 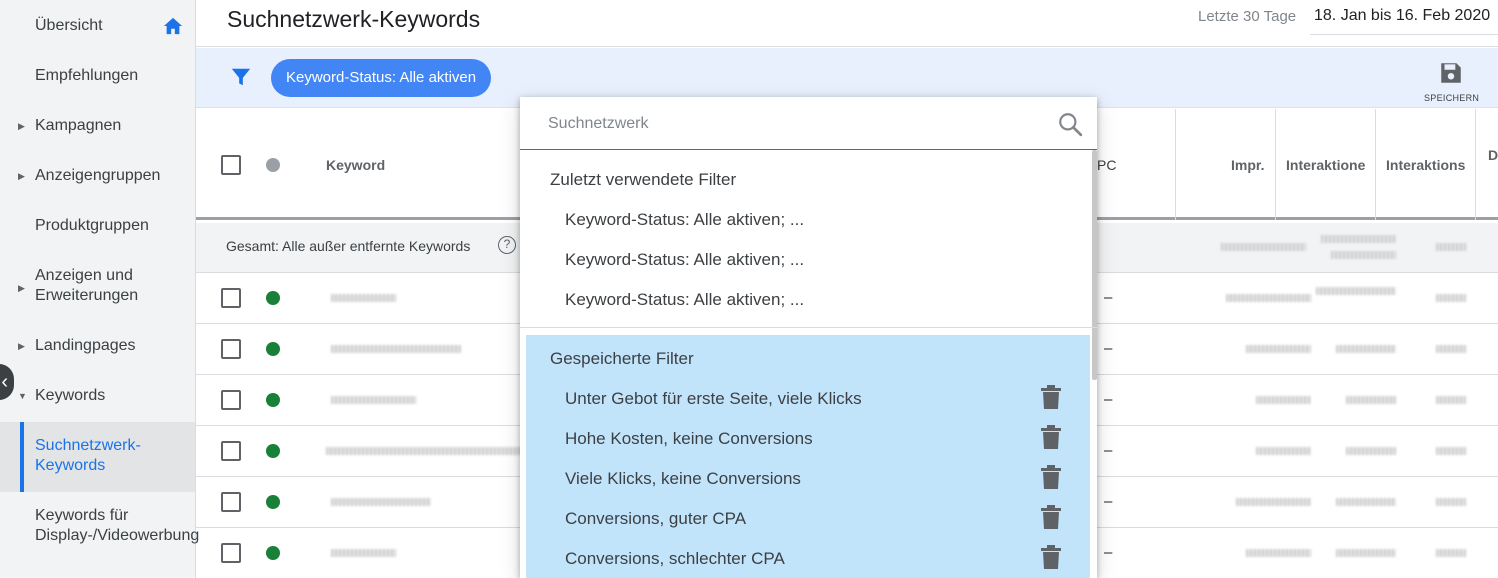 I want to click on save-icon, so click(x=1451, y=73).